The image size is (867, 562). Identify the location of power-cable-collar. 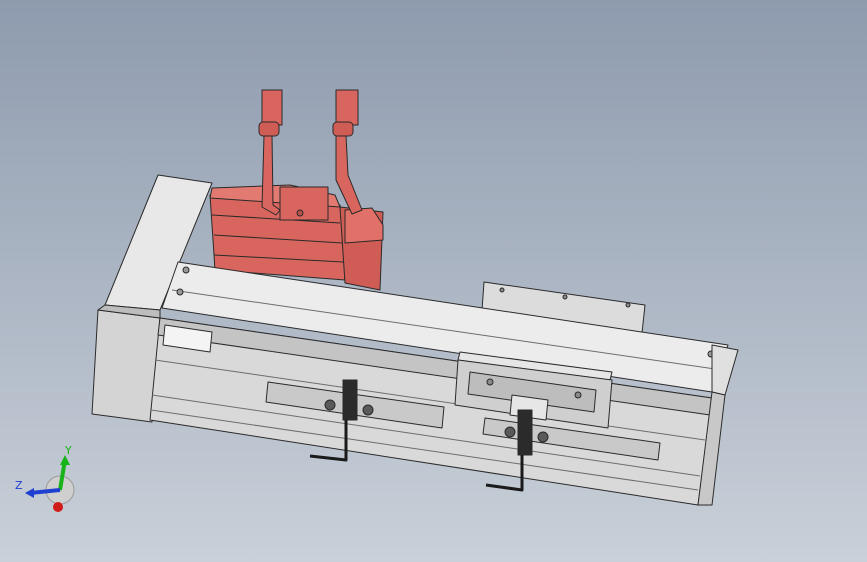
(269, 129).